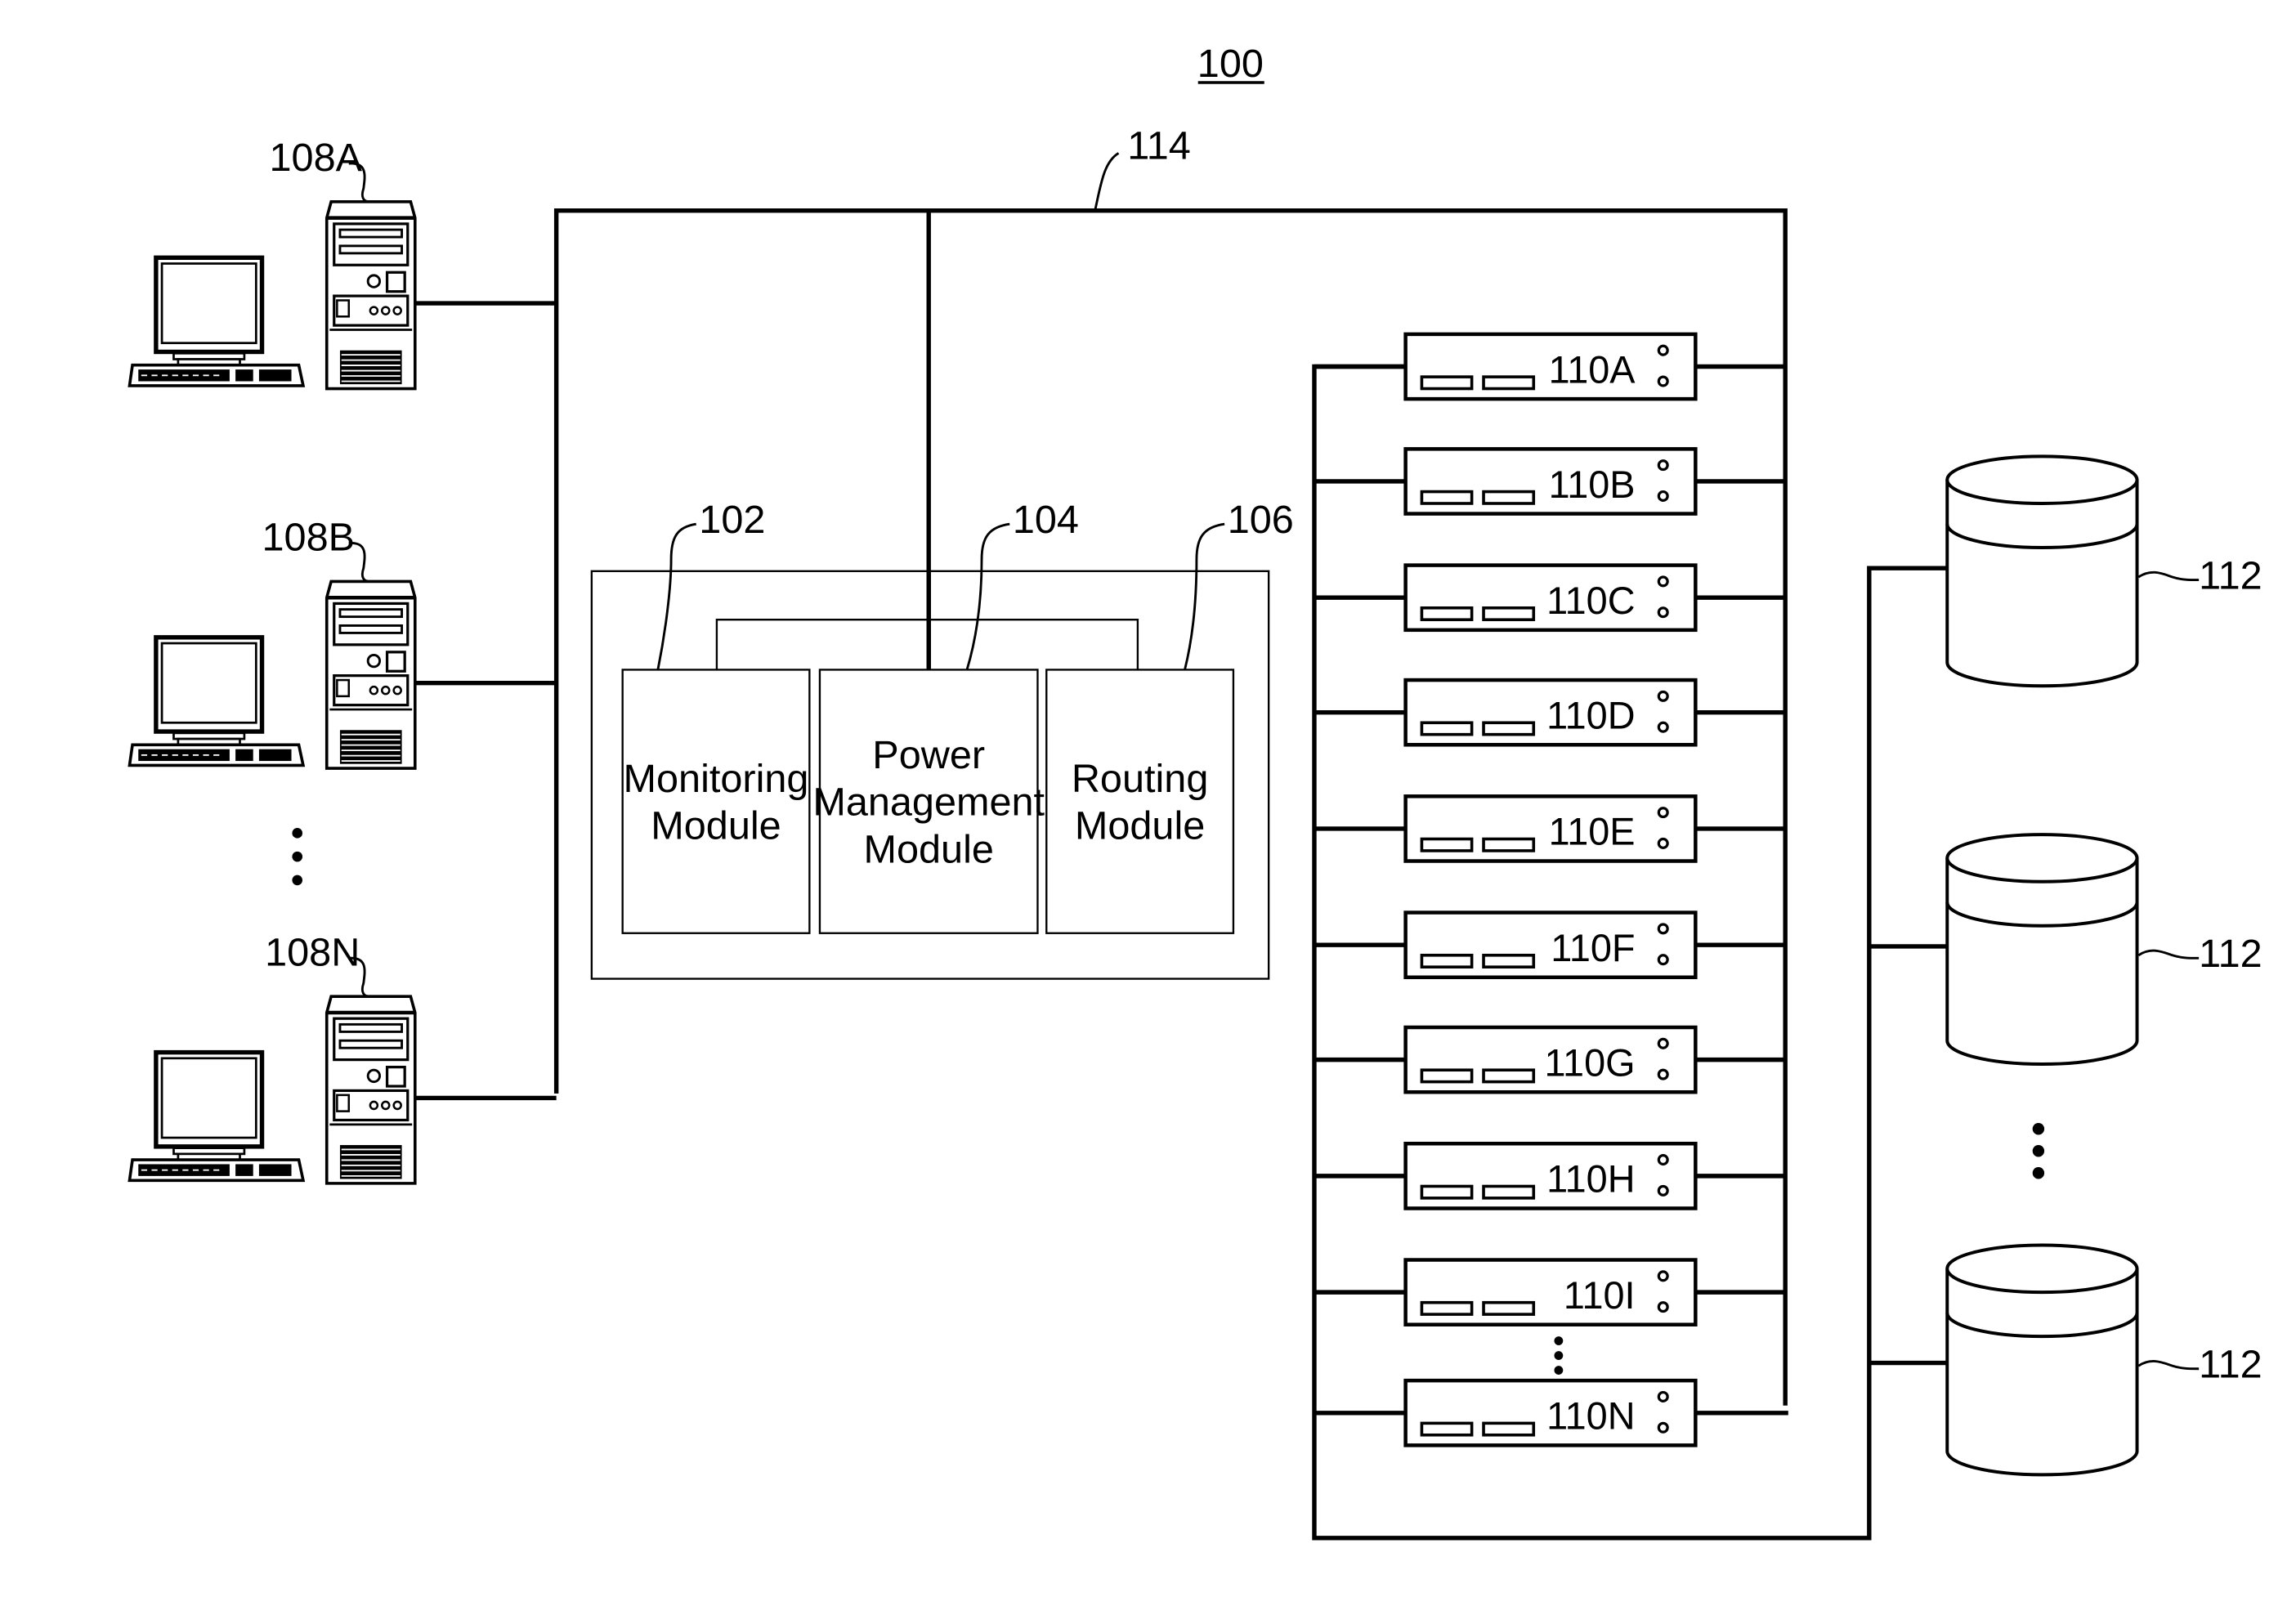 The image size is (2296, 1597). I want to click on client-computer: 108A, so click(342, 263).